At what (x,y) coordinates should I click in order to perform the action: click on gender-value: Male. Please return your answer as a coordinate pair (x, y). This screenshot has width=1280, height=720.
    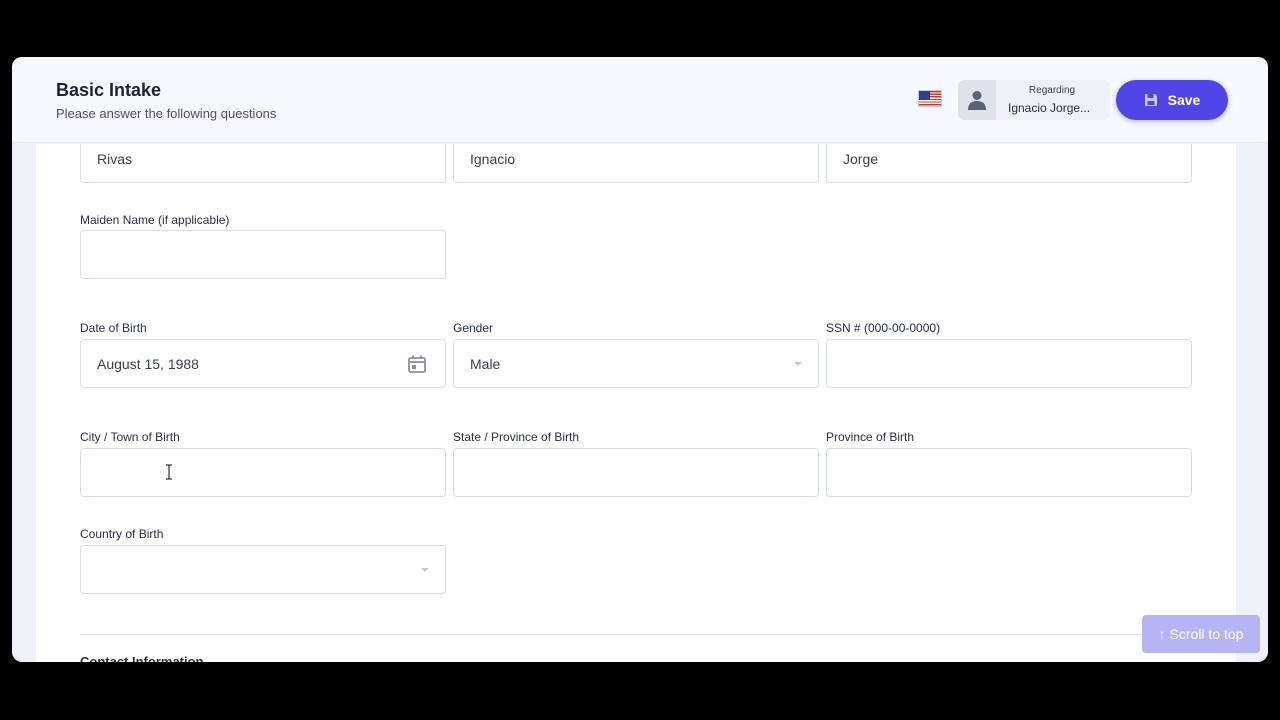
    Looking at the image, I should click on (485, 363).